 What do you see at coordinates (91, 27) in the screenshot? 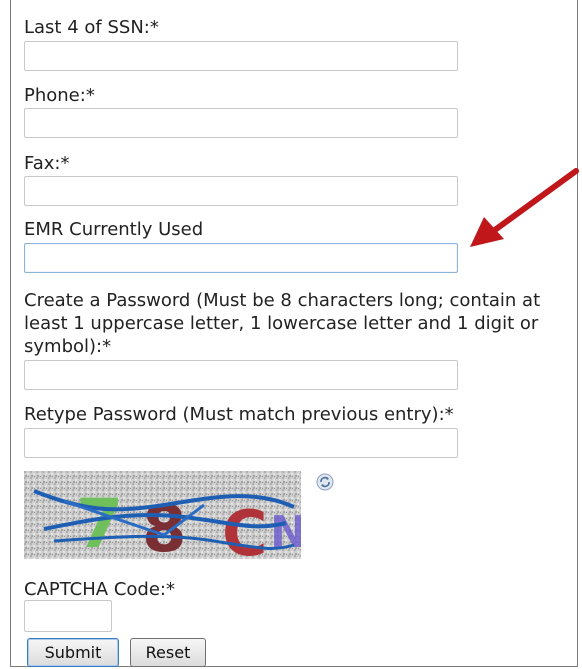
I see `ssn-label: Last 4 of SSN:*` at bounding box center [91, 27].